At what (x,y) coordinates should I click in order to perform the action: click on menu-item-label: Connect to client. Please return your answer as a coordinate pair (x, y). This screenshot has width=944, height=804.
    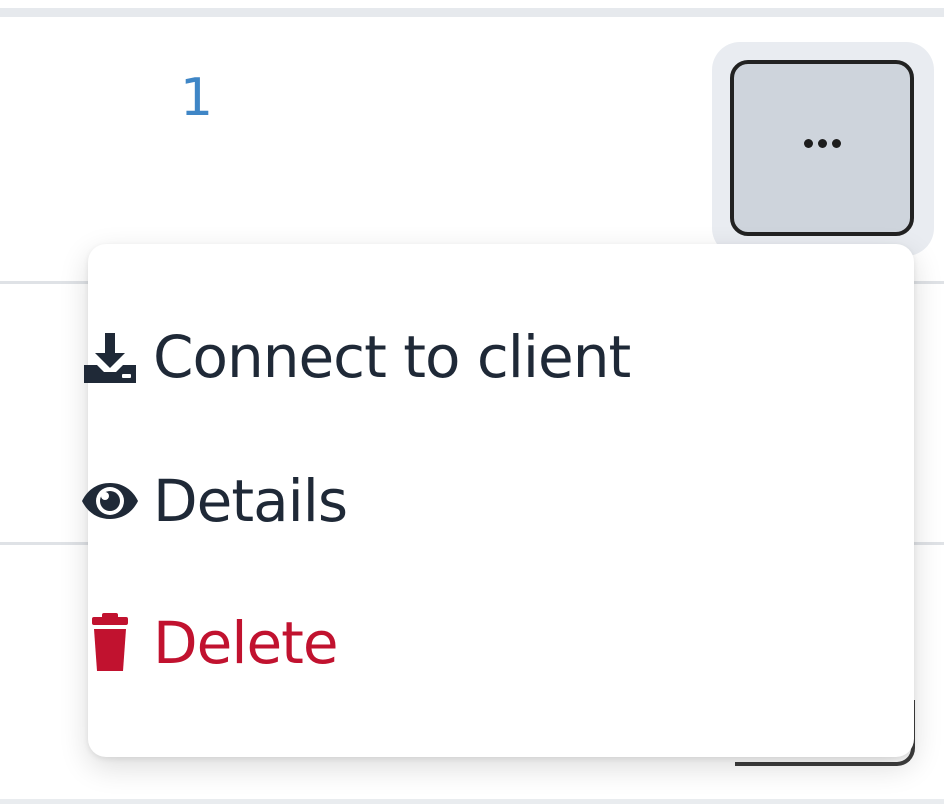
    Looking at the image, I should click on (392, 357).